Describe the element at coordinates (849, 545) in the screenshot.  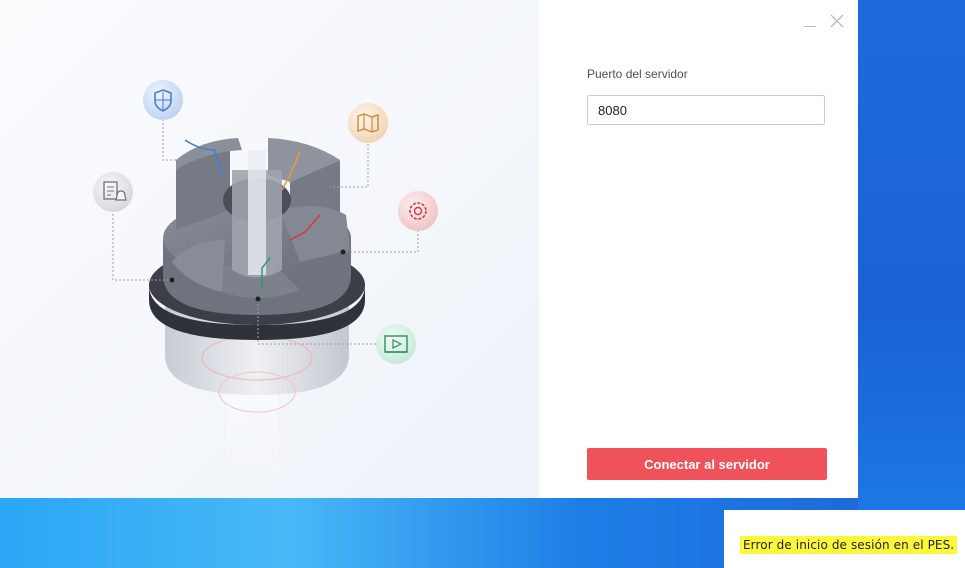
I see `notification-message: Error de inicio de sesión en el PES.` at that location.